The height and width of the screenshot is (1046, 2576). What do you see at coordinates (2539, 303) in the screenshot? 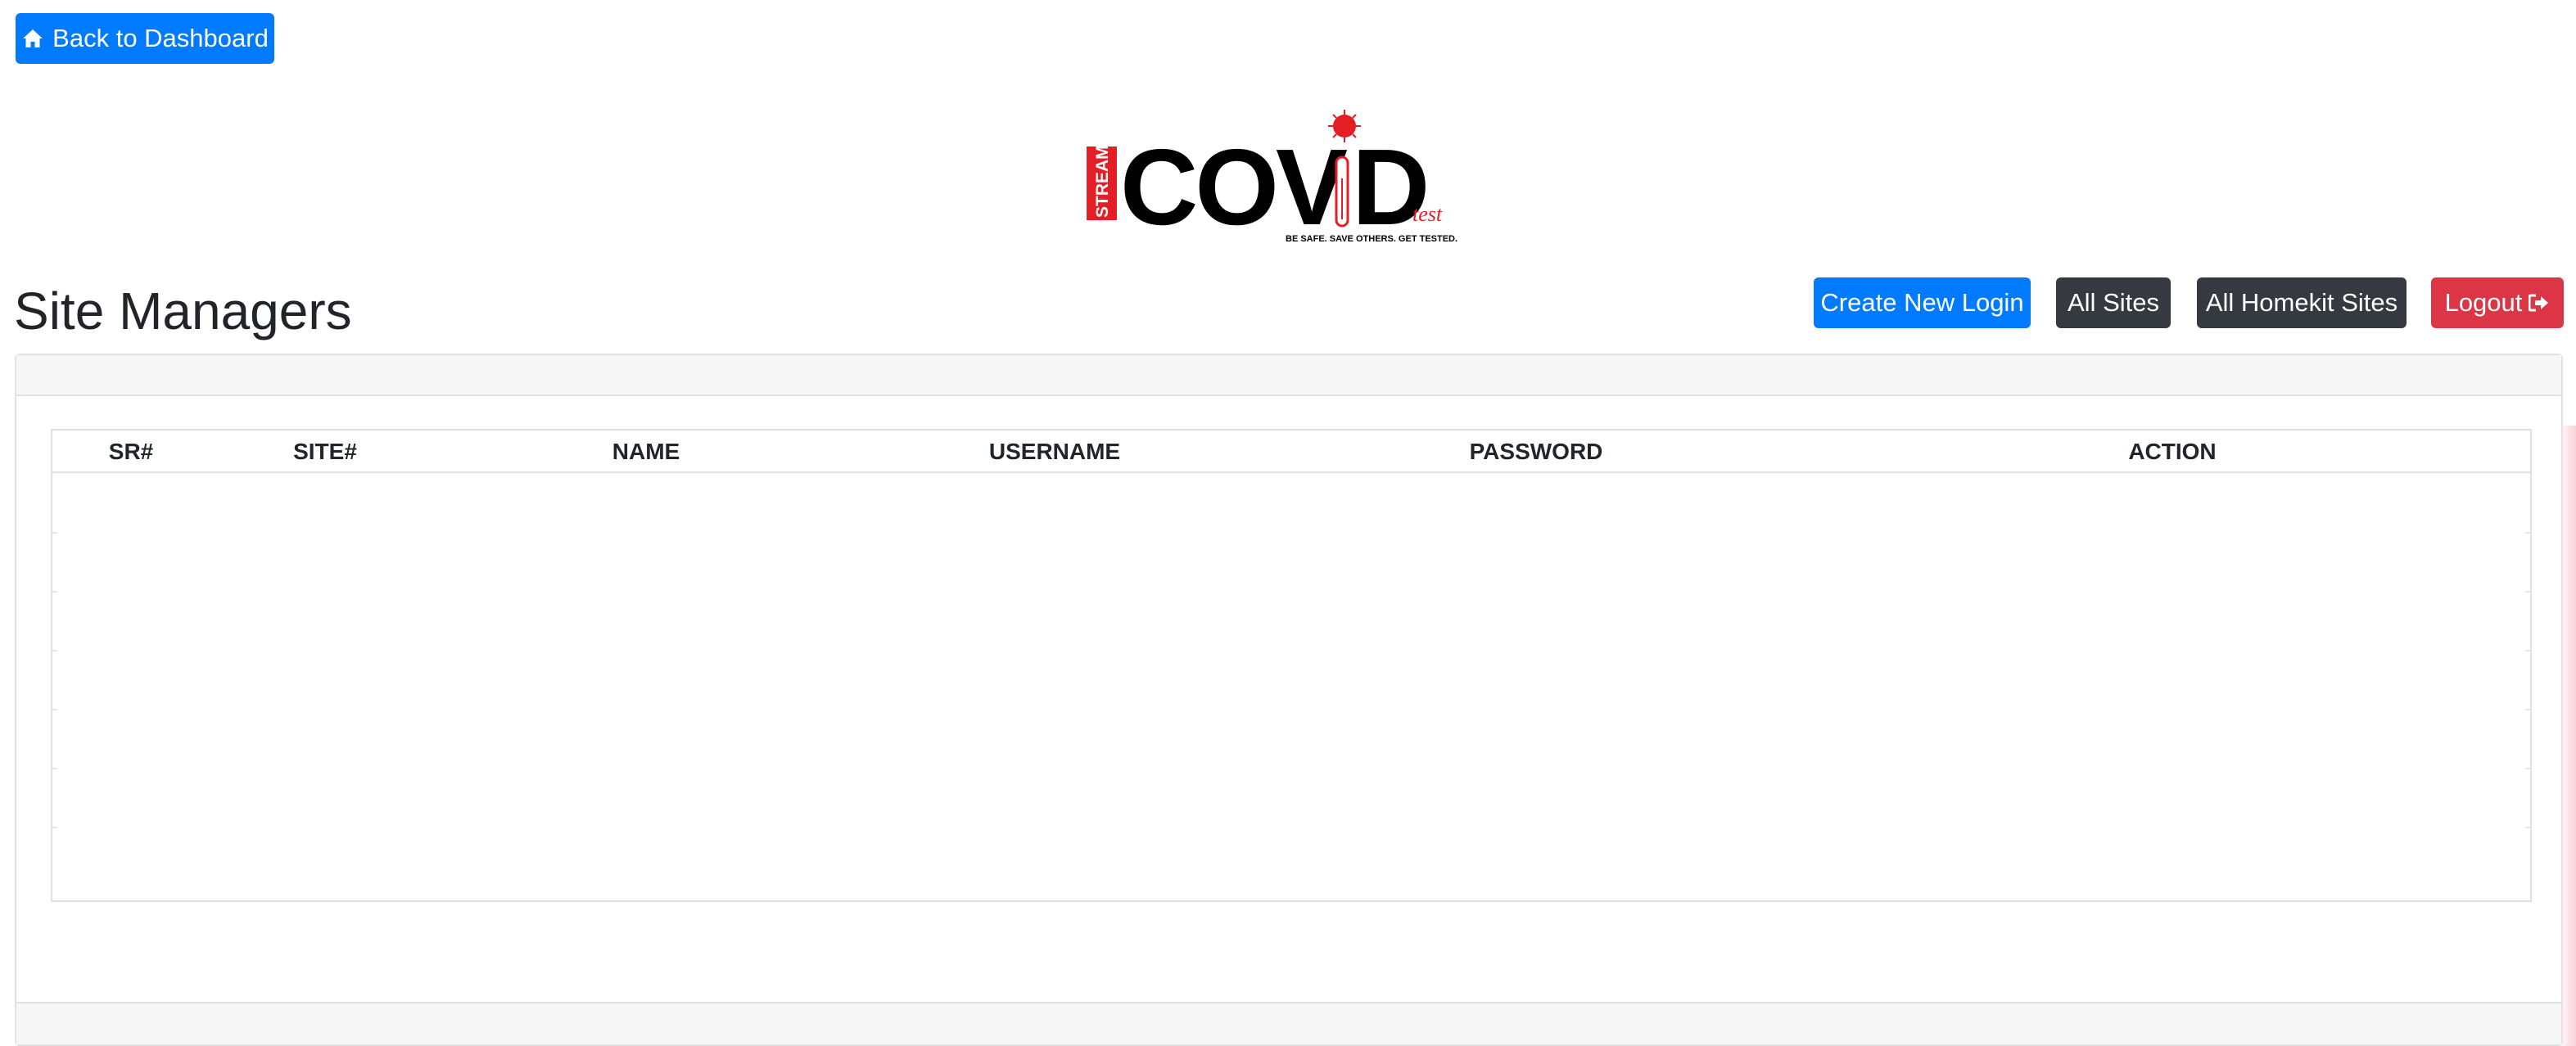
I see `sign-out-icon` at bounding box center [2539, 303].